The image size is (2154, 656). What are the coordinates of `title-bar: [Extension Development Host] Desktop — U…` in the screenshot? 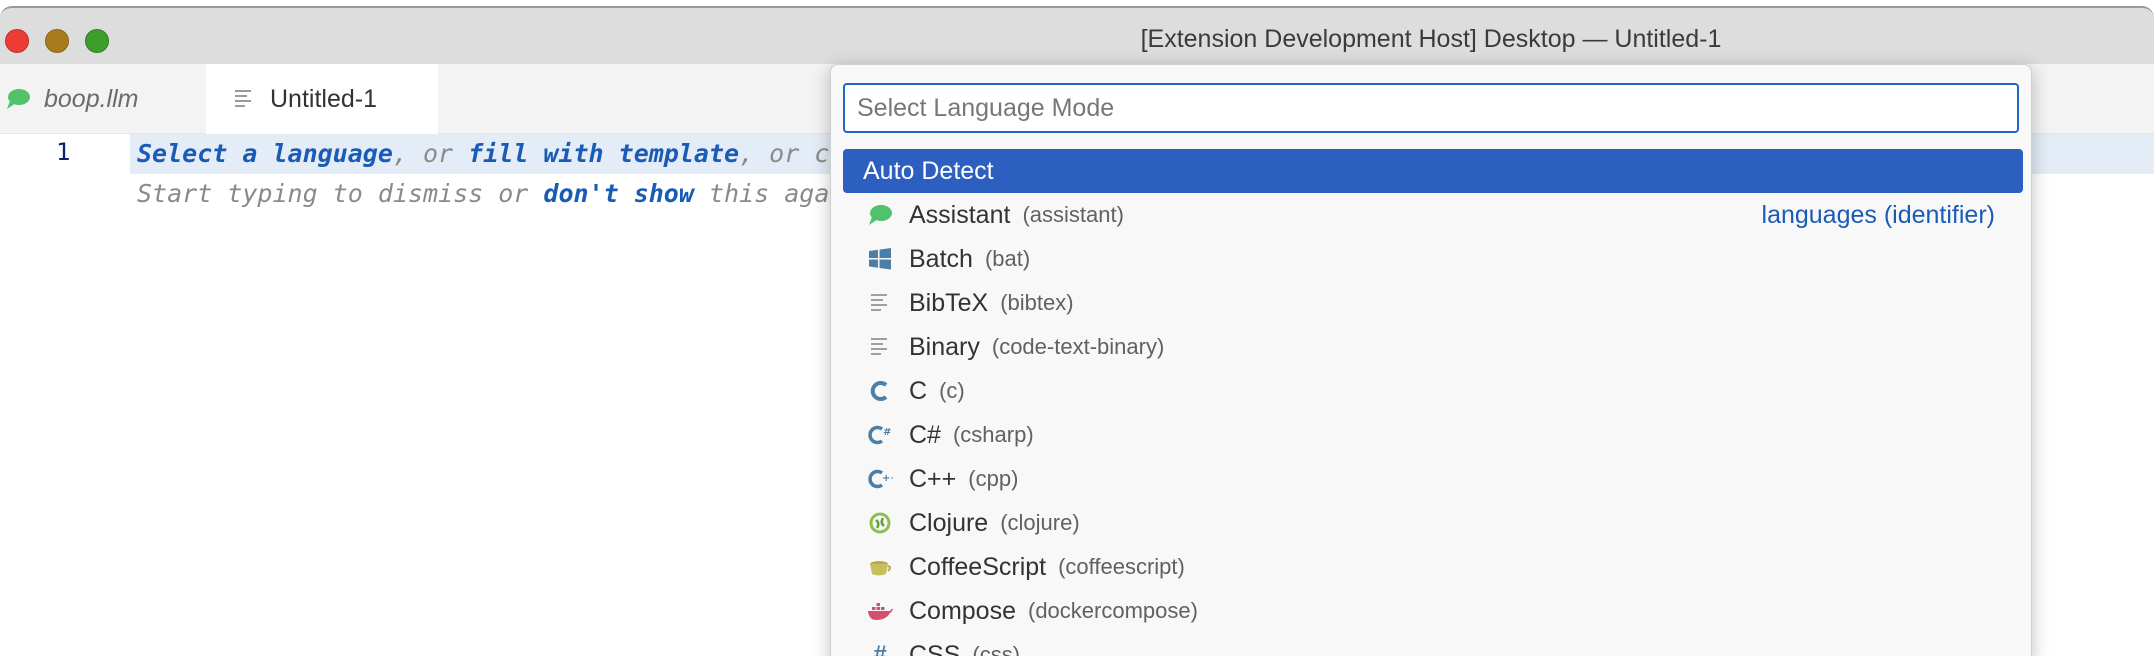 It's located at (1077, 35).